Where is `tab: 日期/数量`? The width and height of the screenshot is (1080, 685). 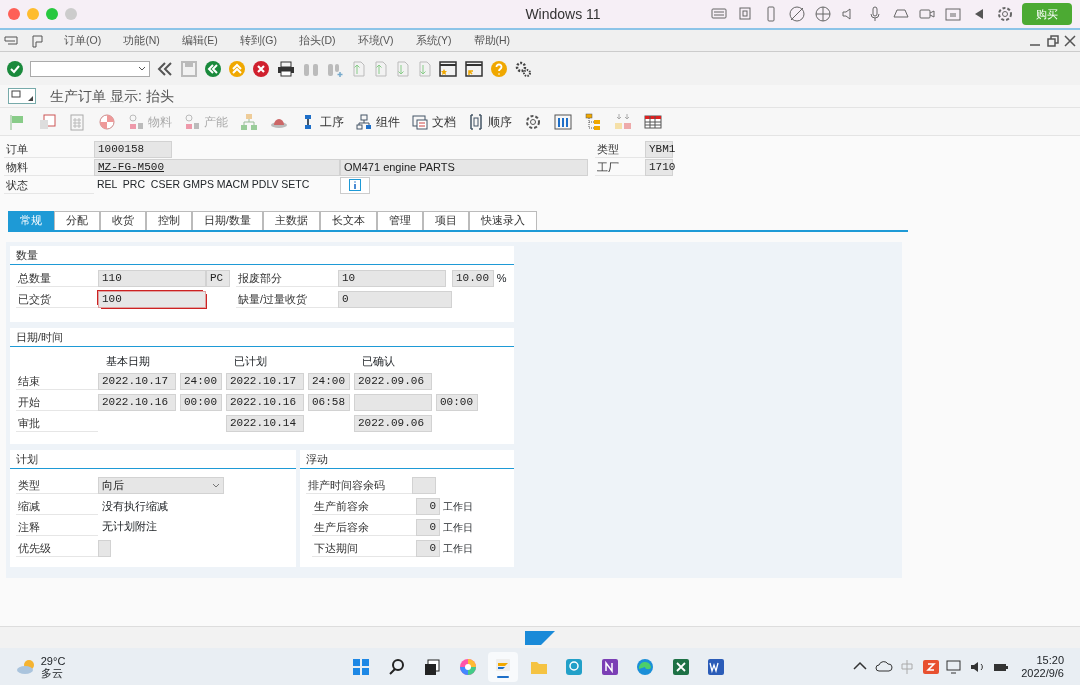 tab: 日期/数量 is located at coordinates (227, 220).